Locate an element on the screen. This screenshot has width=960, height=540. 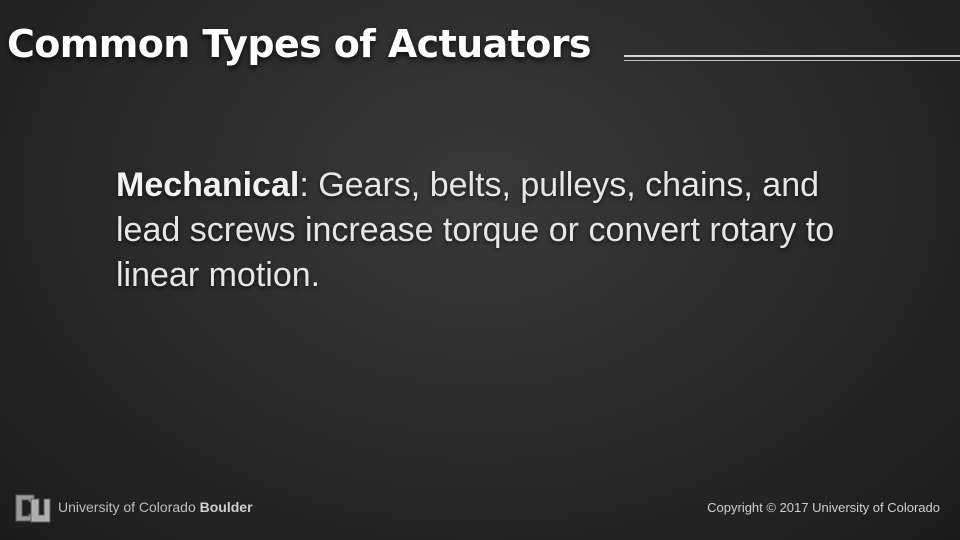
slide-title: Common Types of Actuators is located at coordinates (299, 44).